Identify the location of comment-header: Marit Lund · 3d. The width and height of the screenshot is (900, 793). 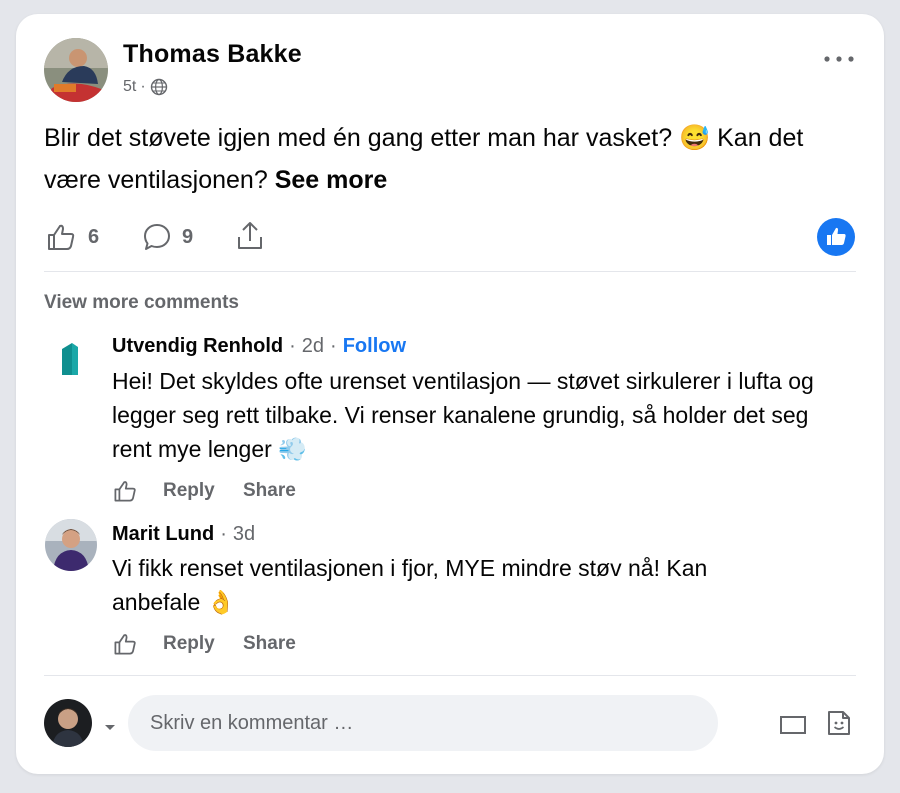
(183, 534).